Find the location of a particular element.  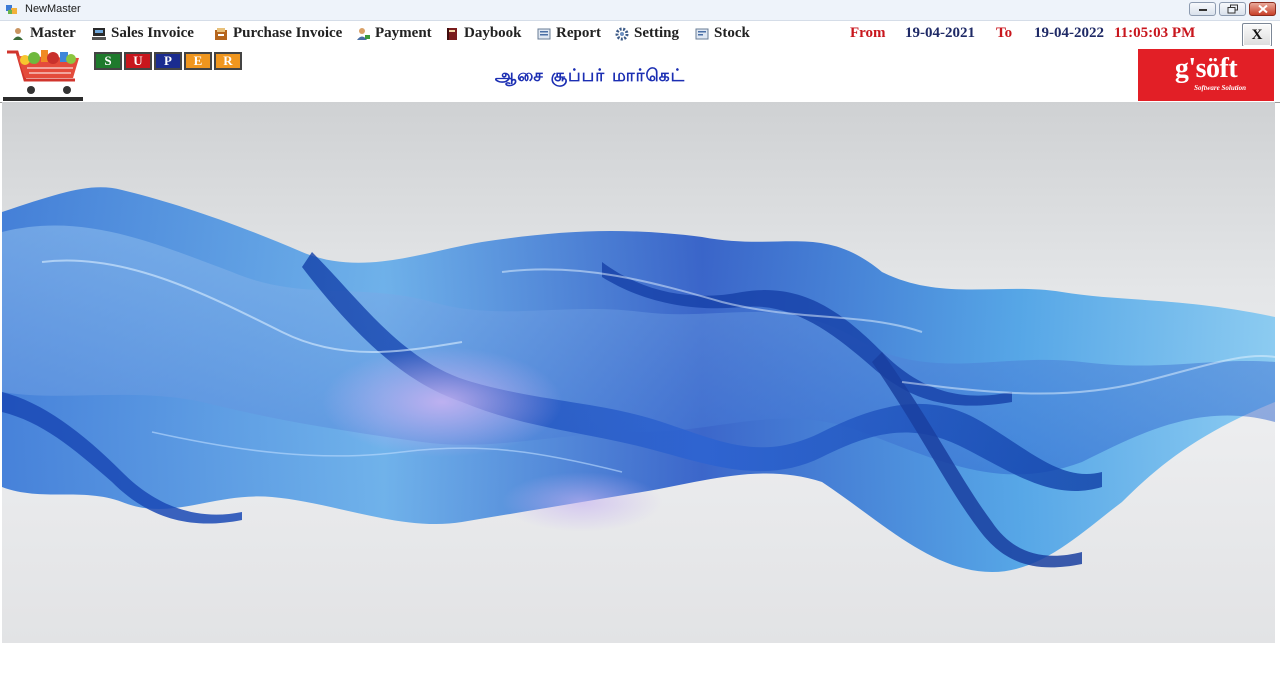

menu-daybook: Daybook is located at coordinates (483, 33).